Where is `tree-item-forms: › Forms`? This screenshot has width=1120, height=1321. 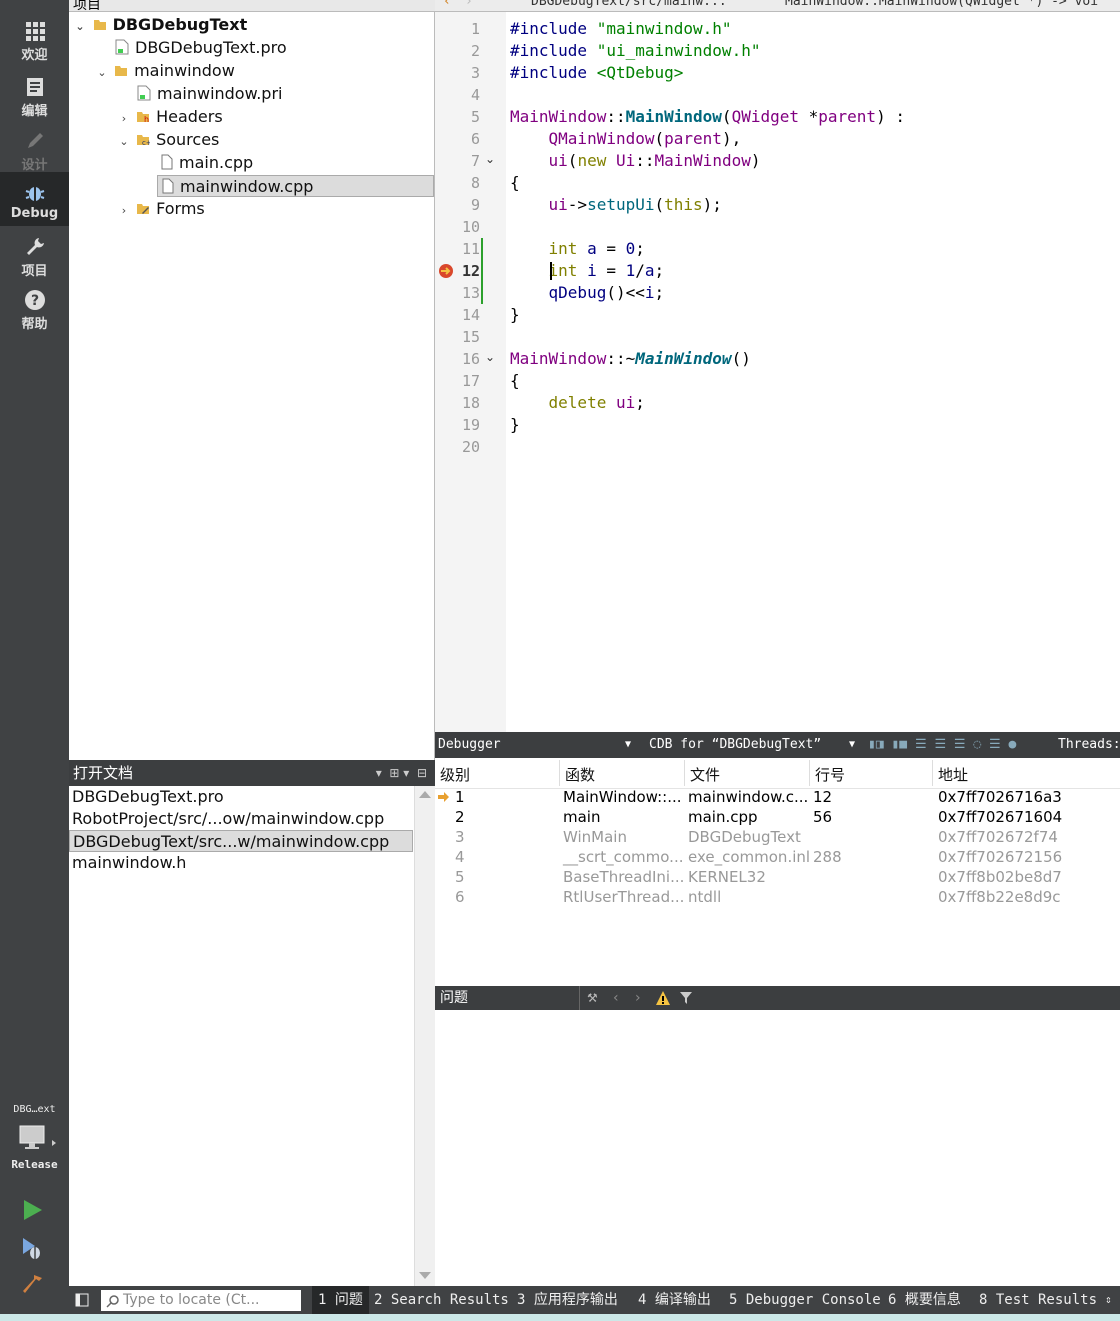
tree-item-forms: › Forms is located at coordinates (161, 209).